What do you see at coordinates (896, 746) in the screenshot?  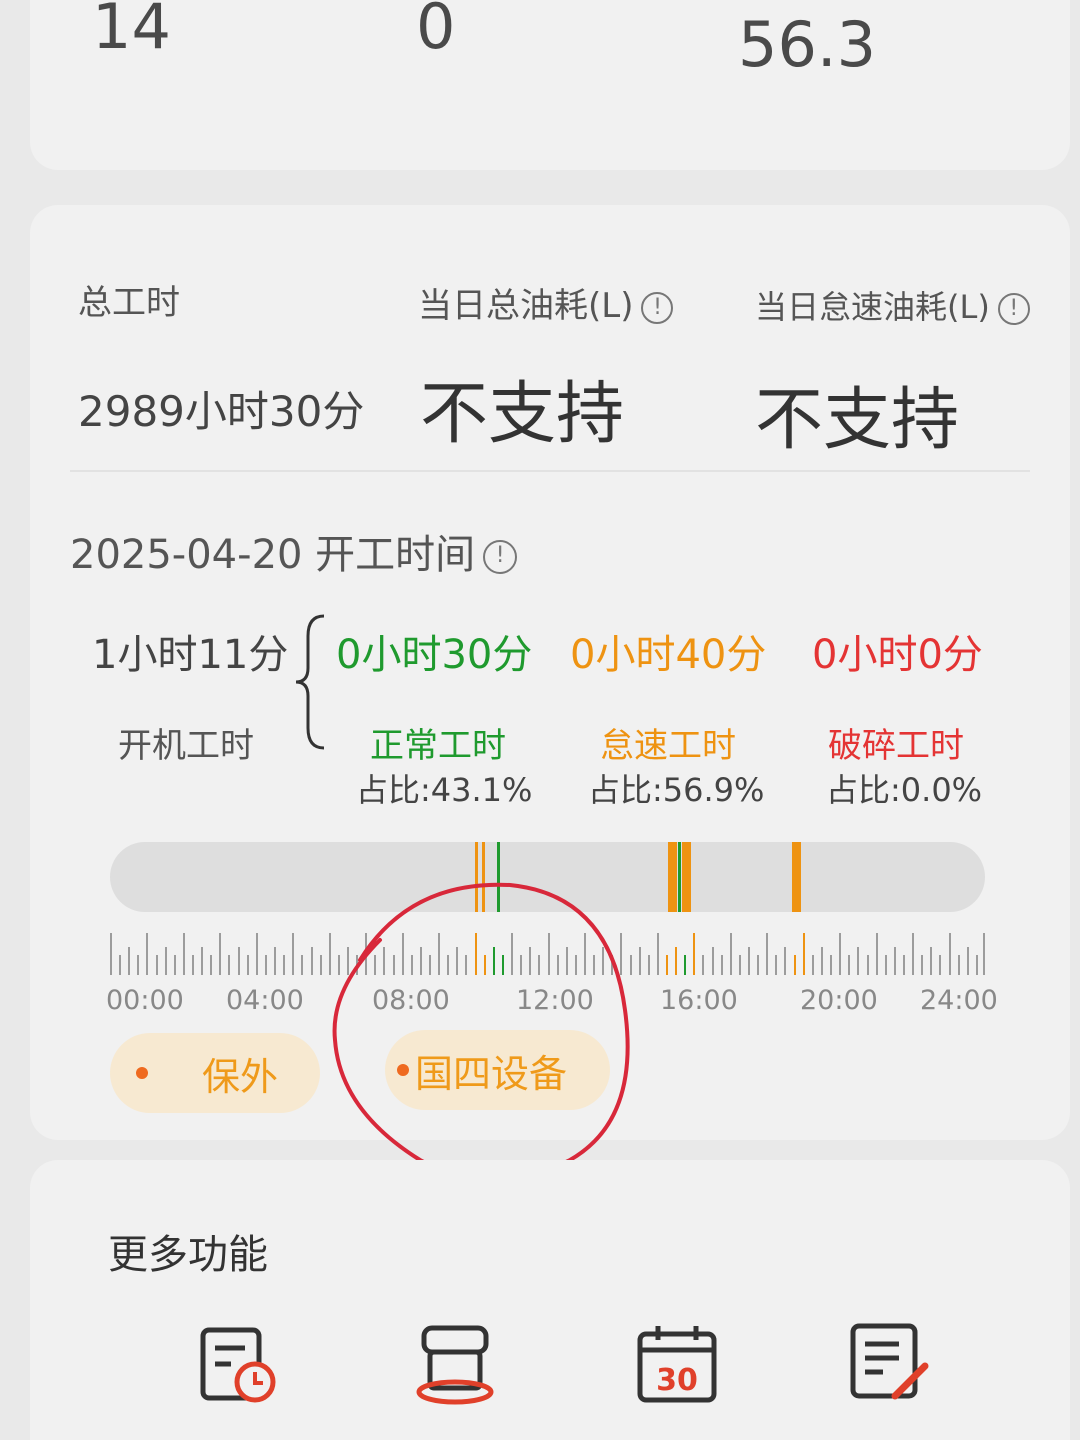 I see `break-hours-label: 破碎工时` at bounding box center [896, 746].